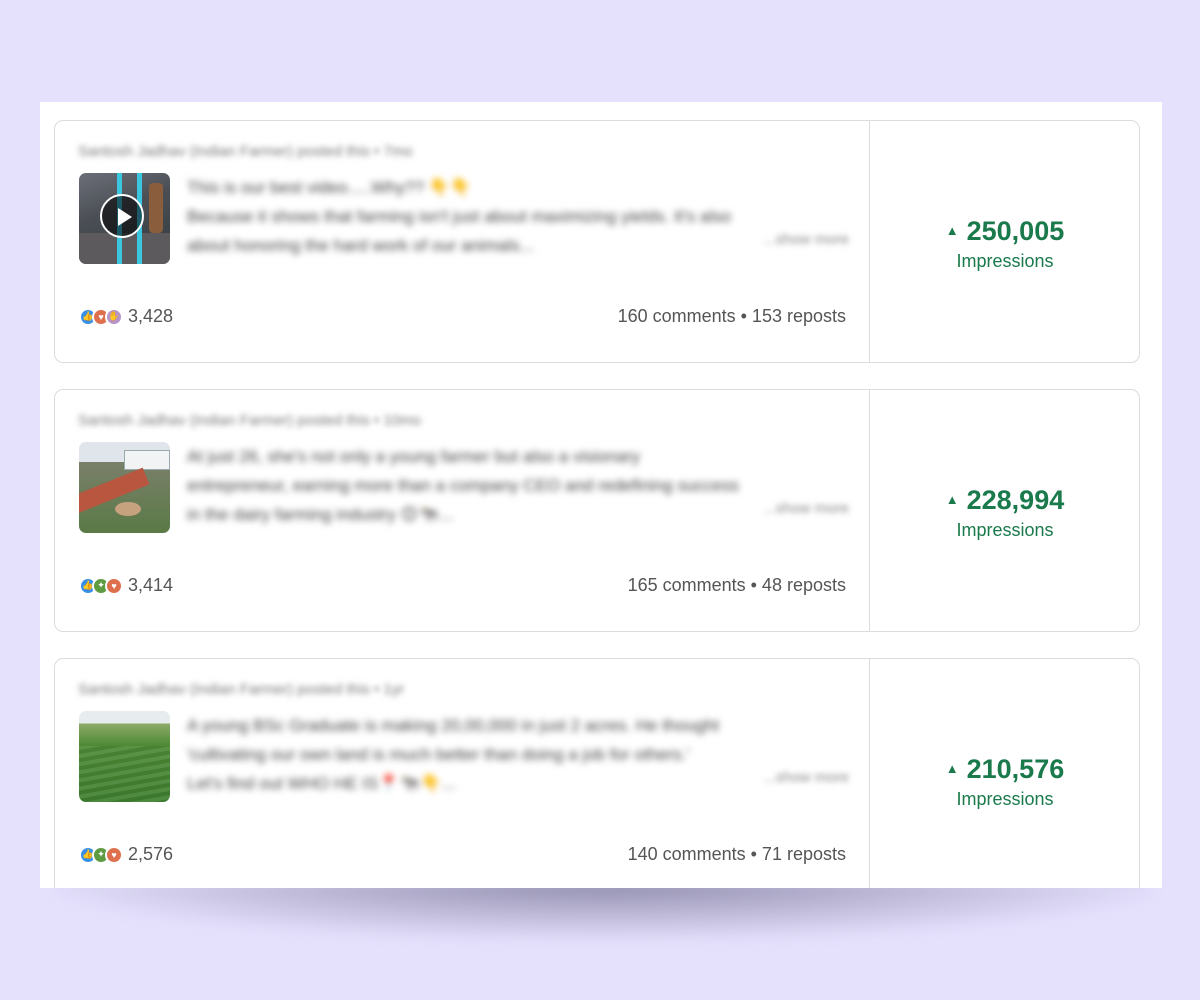  I want to click on impressions-metric: ▲ 250,005 Impressions, so click(1005, 242).